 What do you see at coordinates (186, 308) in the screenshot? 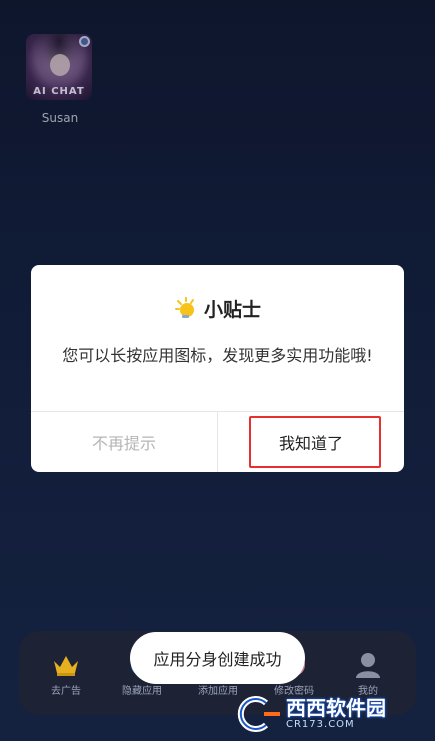
I see `lightbulb-icon` at bounding box center [186, 308].